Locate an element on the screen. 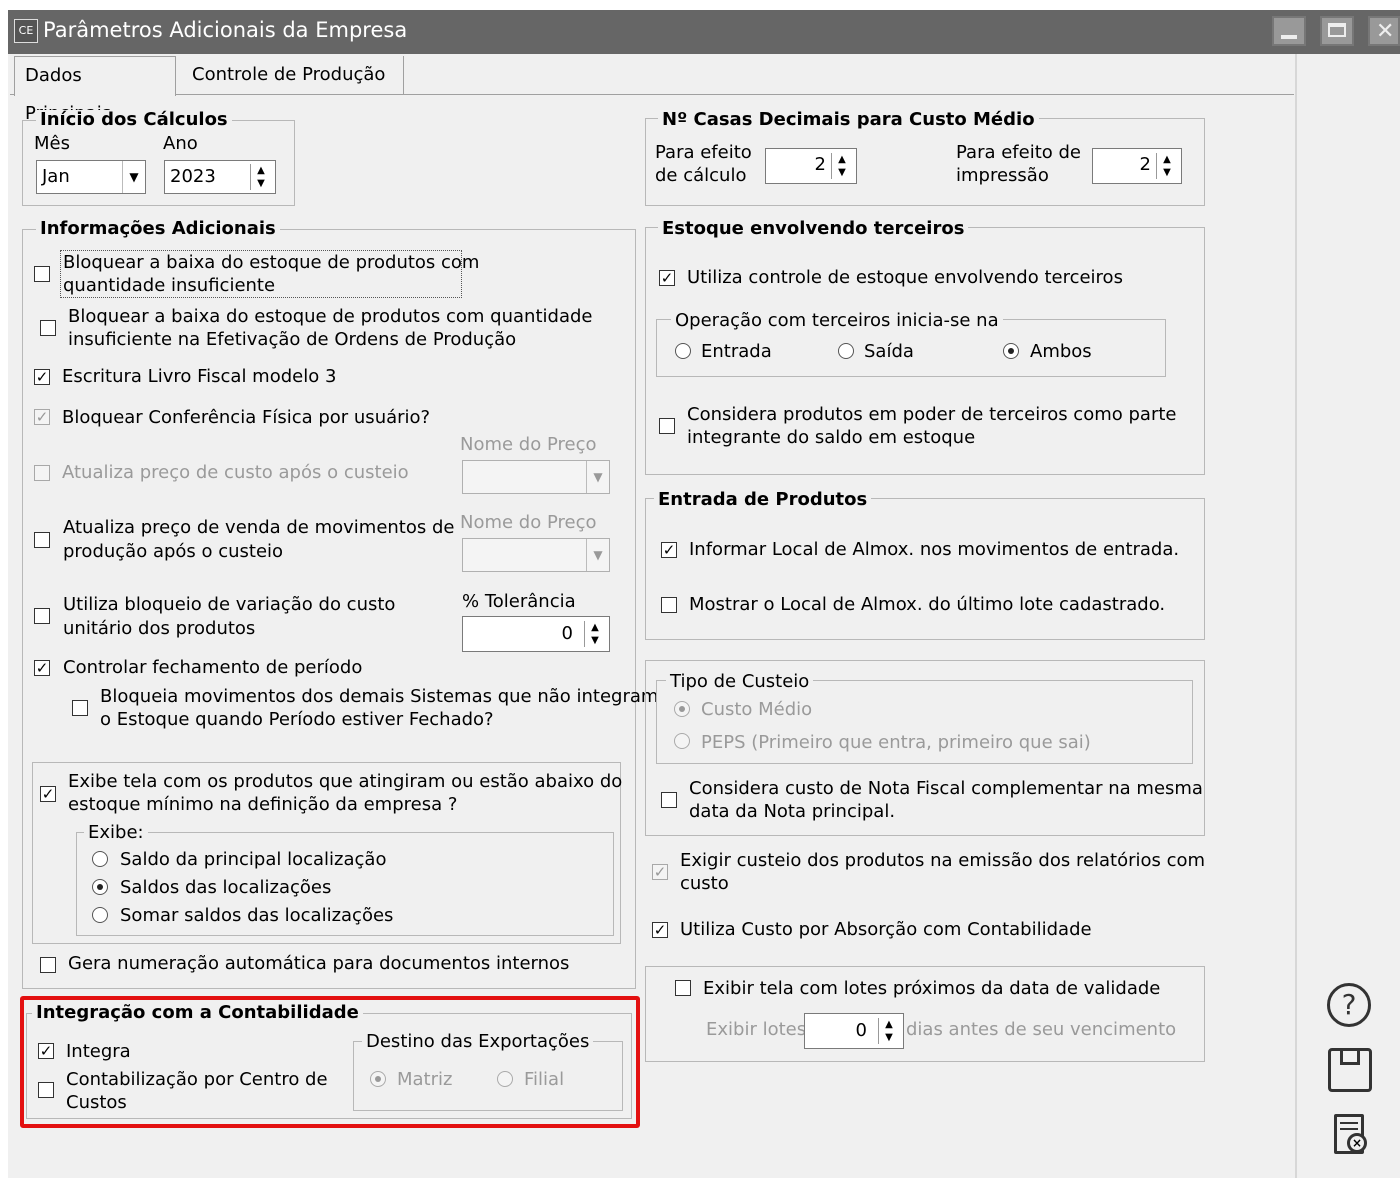 Image resolution: width=1400 pixels, height=1178 pixels. exibir-lotes-checkbox is located at coordinates (683, 988).